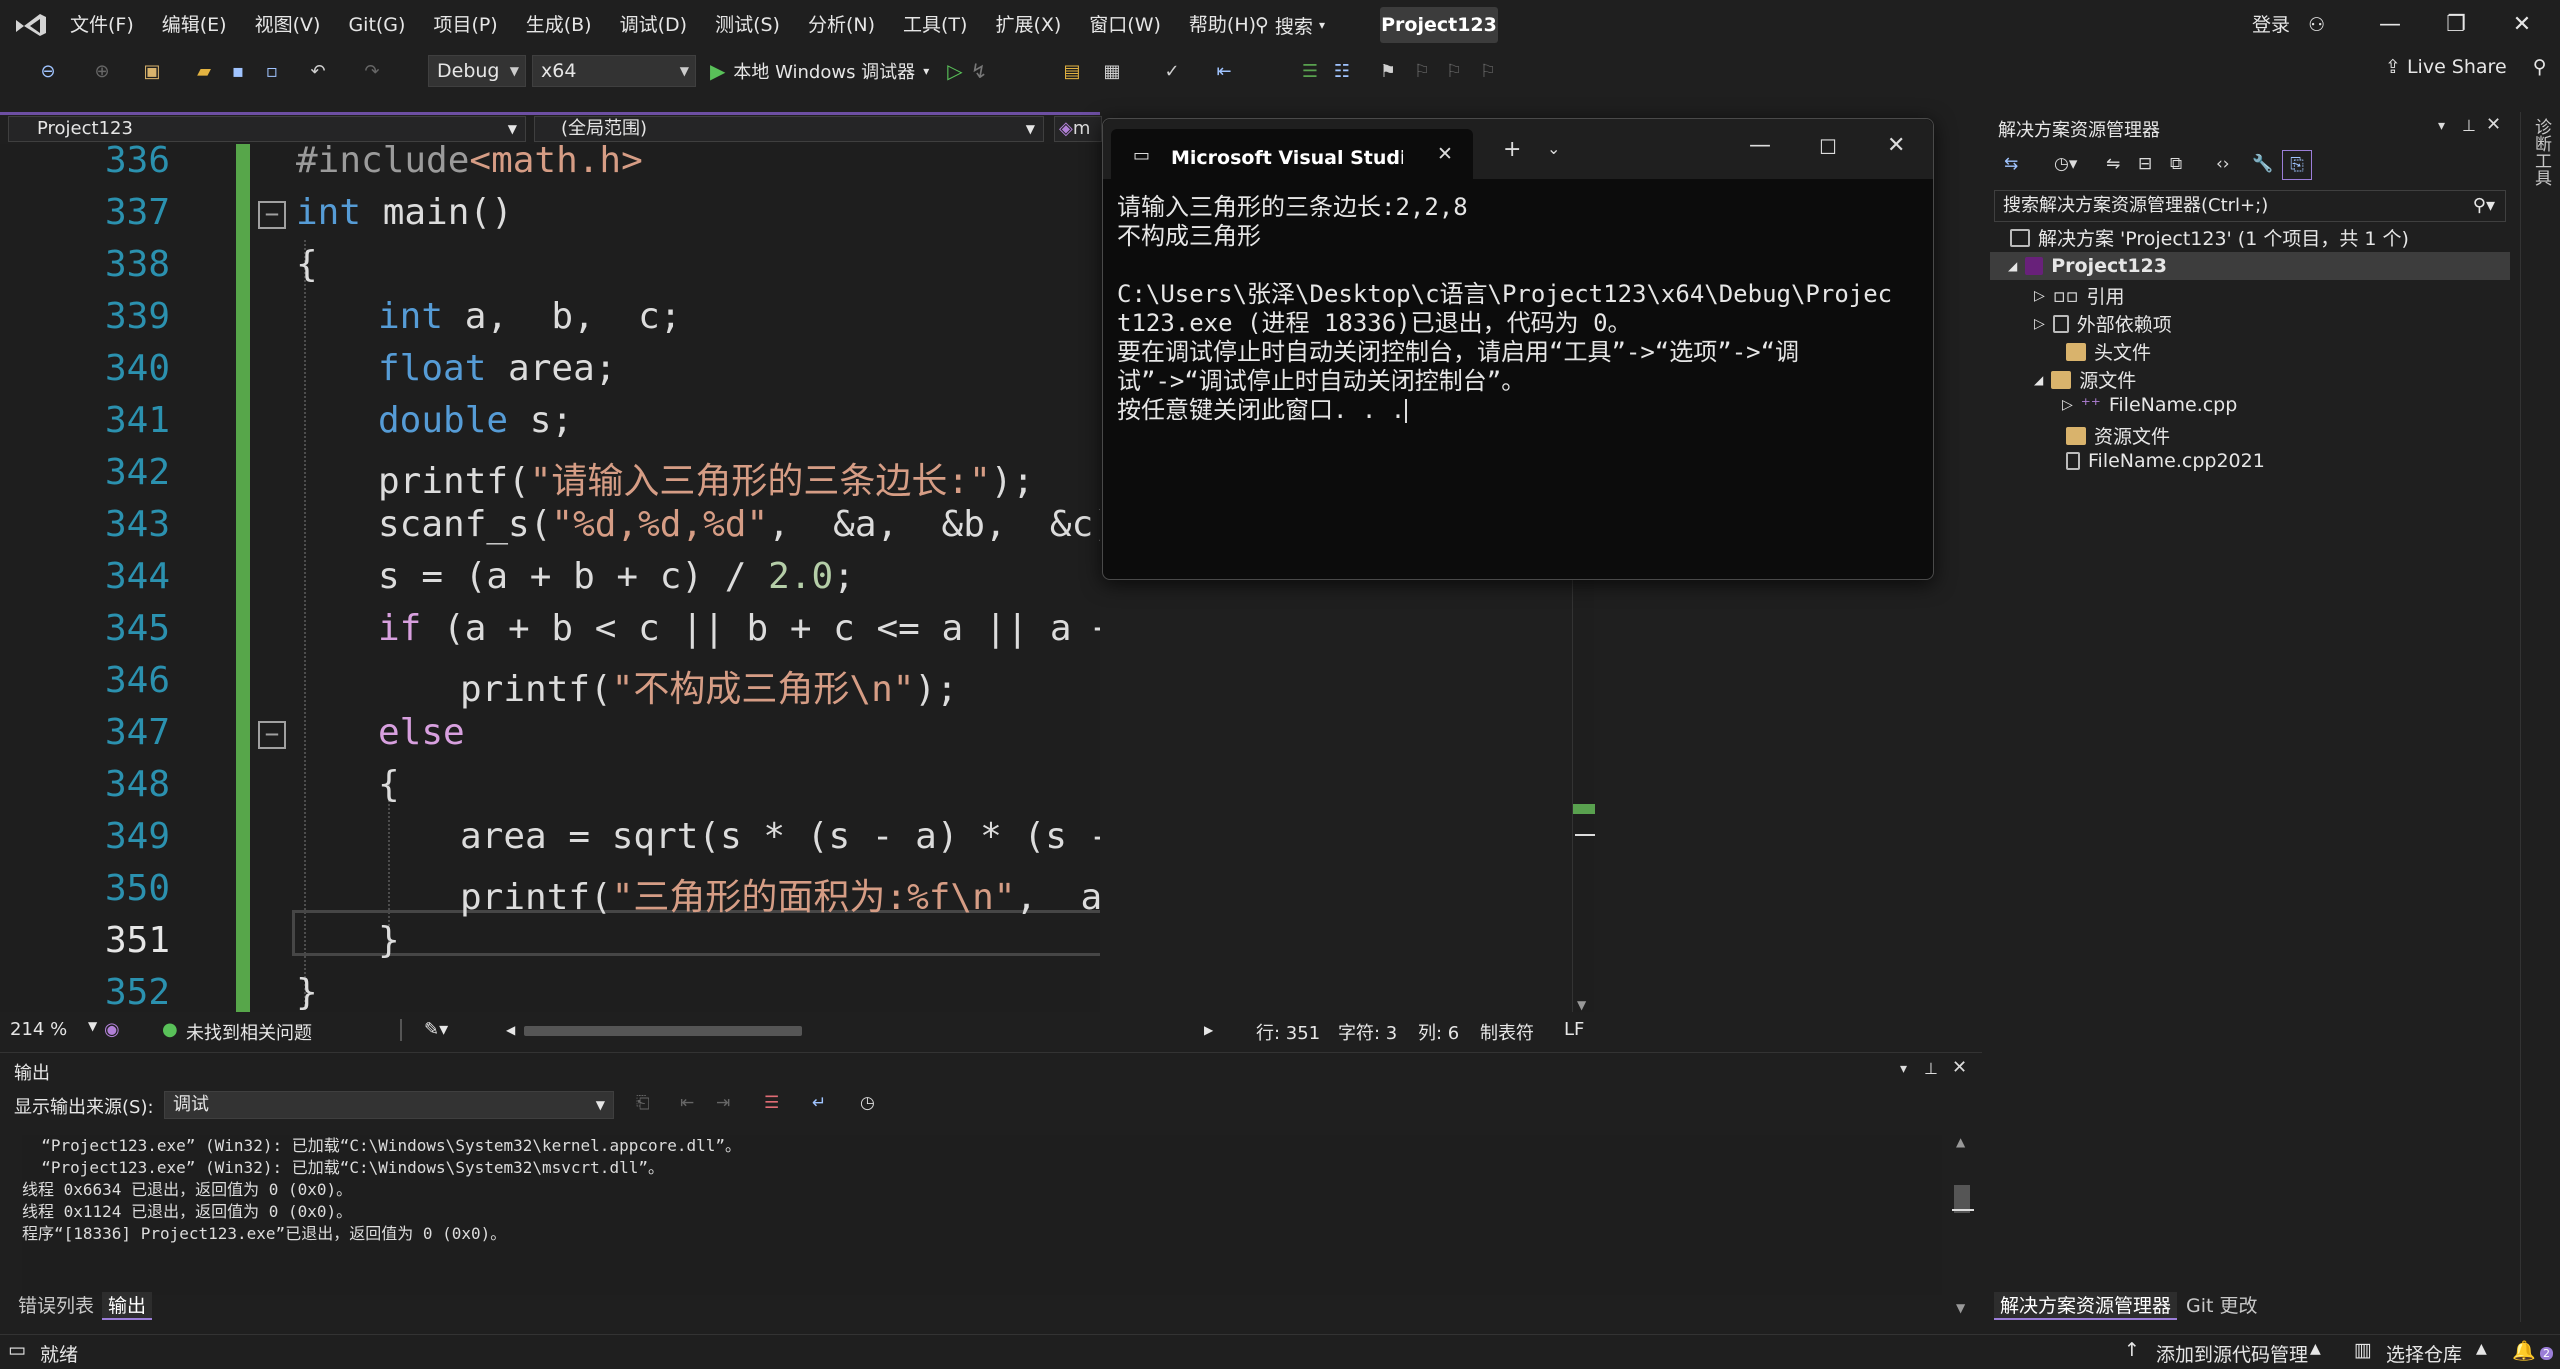 This screenshot has height=1369, width=2560. I want to click on layout-icon: ▦, so click(1112, 72).